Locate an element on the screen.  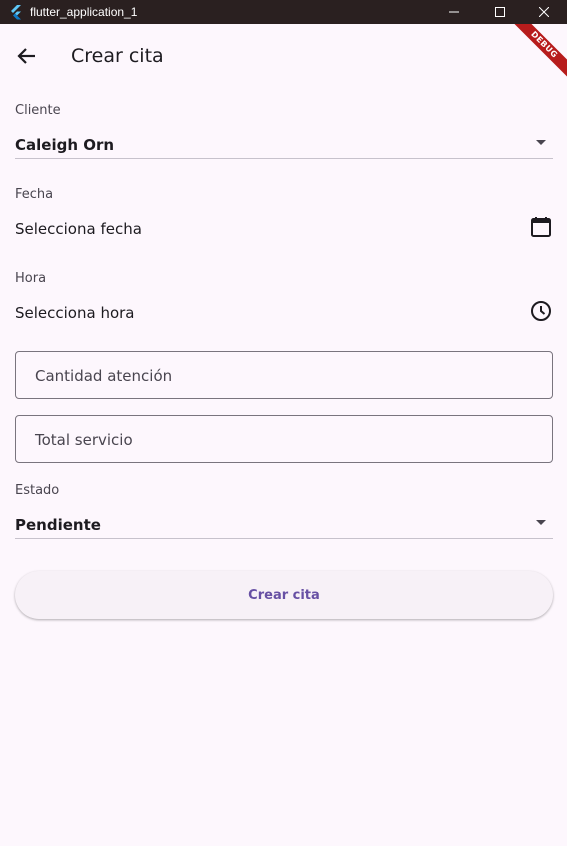
cantidad-atencion-placeholder: Cantidad atención is located at coordinates (104, 376).